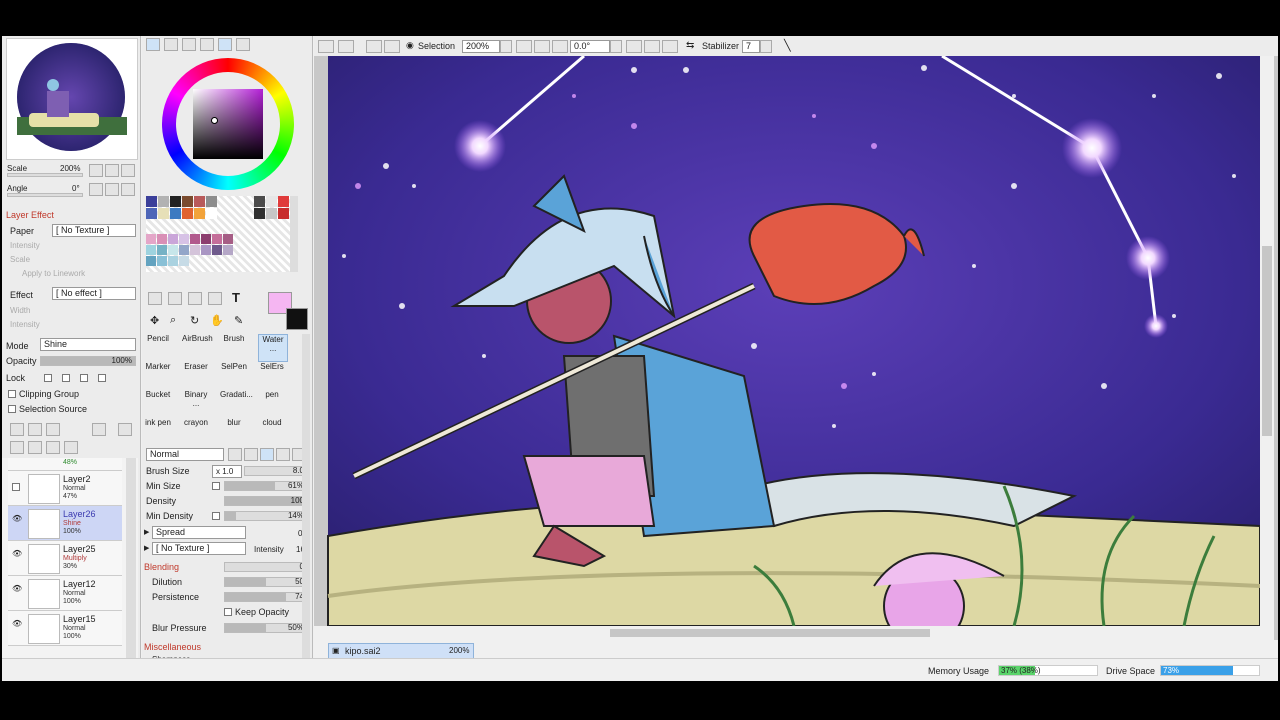 The width and height of the screenshot is (1280, 720). I want to click on brush-size-multiplier: x 1.0, so click(227, 471).